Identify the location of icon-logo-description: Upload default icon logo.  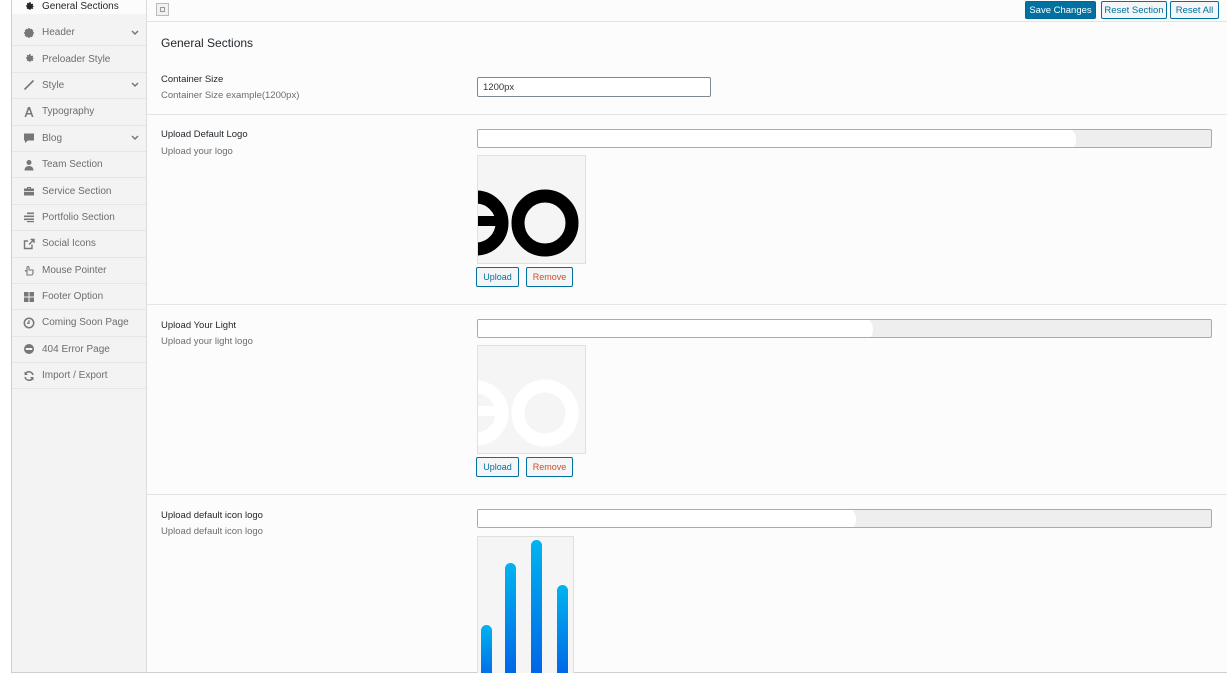
(212, 531).